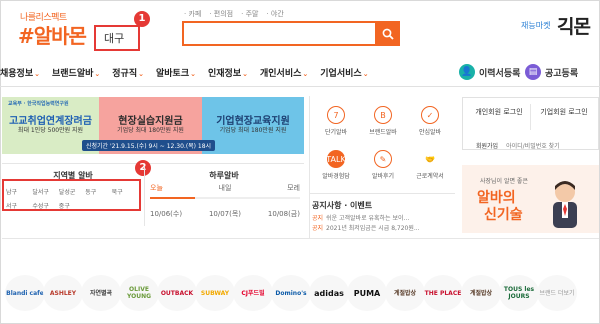  What do you see at coordinates (101, 293) in the screenshot?
I see `brand-logo: 자연별곡` at bounding box center [101, 293].